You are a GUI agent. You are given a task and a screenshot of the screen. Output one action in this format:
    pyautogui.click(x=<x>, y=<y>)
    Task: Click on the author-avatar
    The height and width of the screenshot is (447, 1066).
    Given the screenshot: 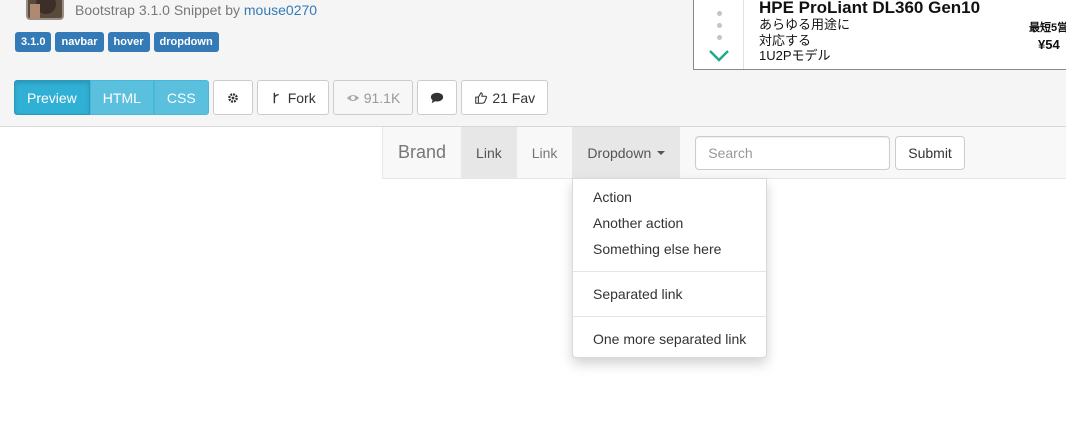 What is the action you would take?
    pyautogui.click(x=45, y=10)
    